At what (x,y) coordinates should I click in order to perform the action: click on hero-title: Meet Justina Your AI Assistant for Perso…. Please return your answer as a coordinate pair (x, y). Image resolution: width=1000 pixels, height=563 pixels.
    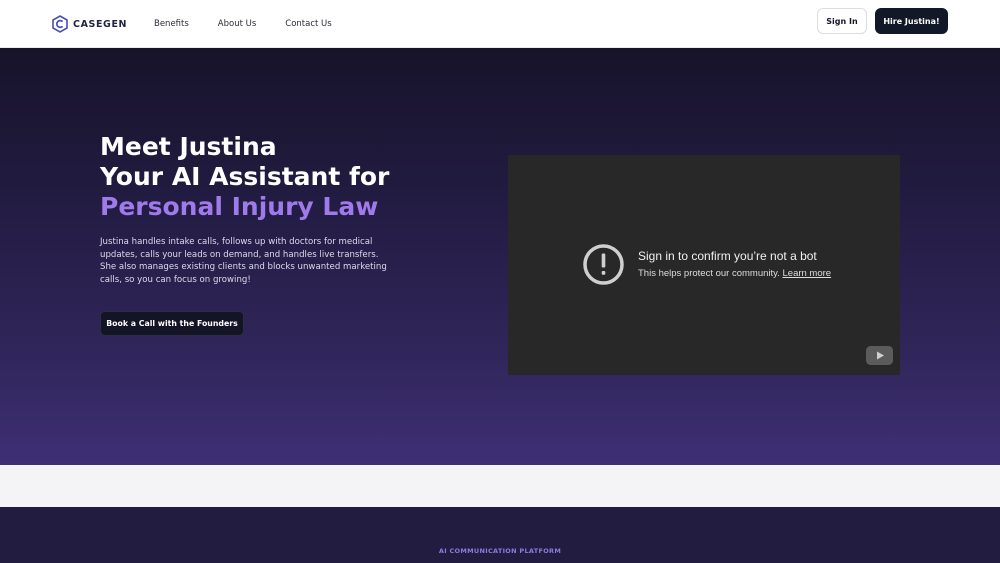
    Looking at the image, I should click on (244, 177).